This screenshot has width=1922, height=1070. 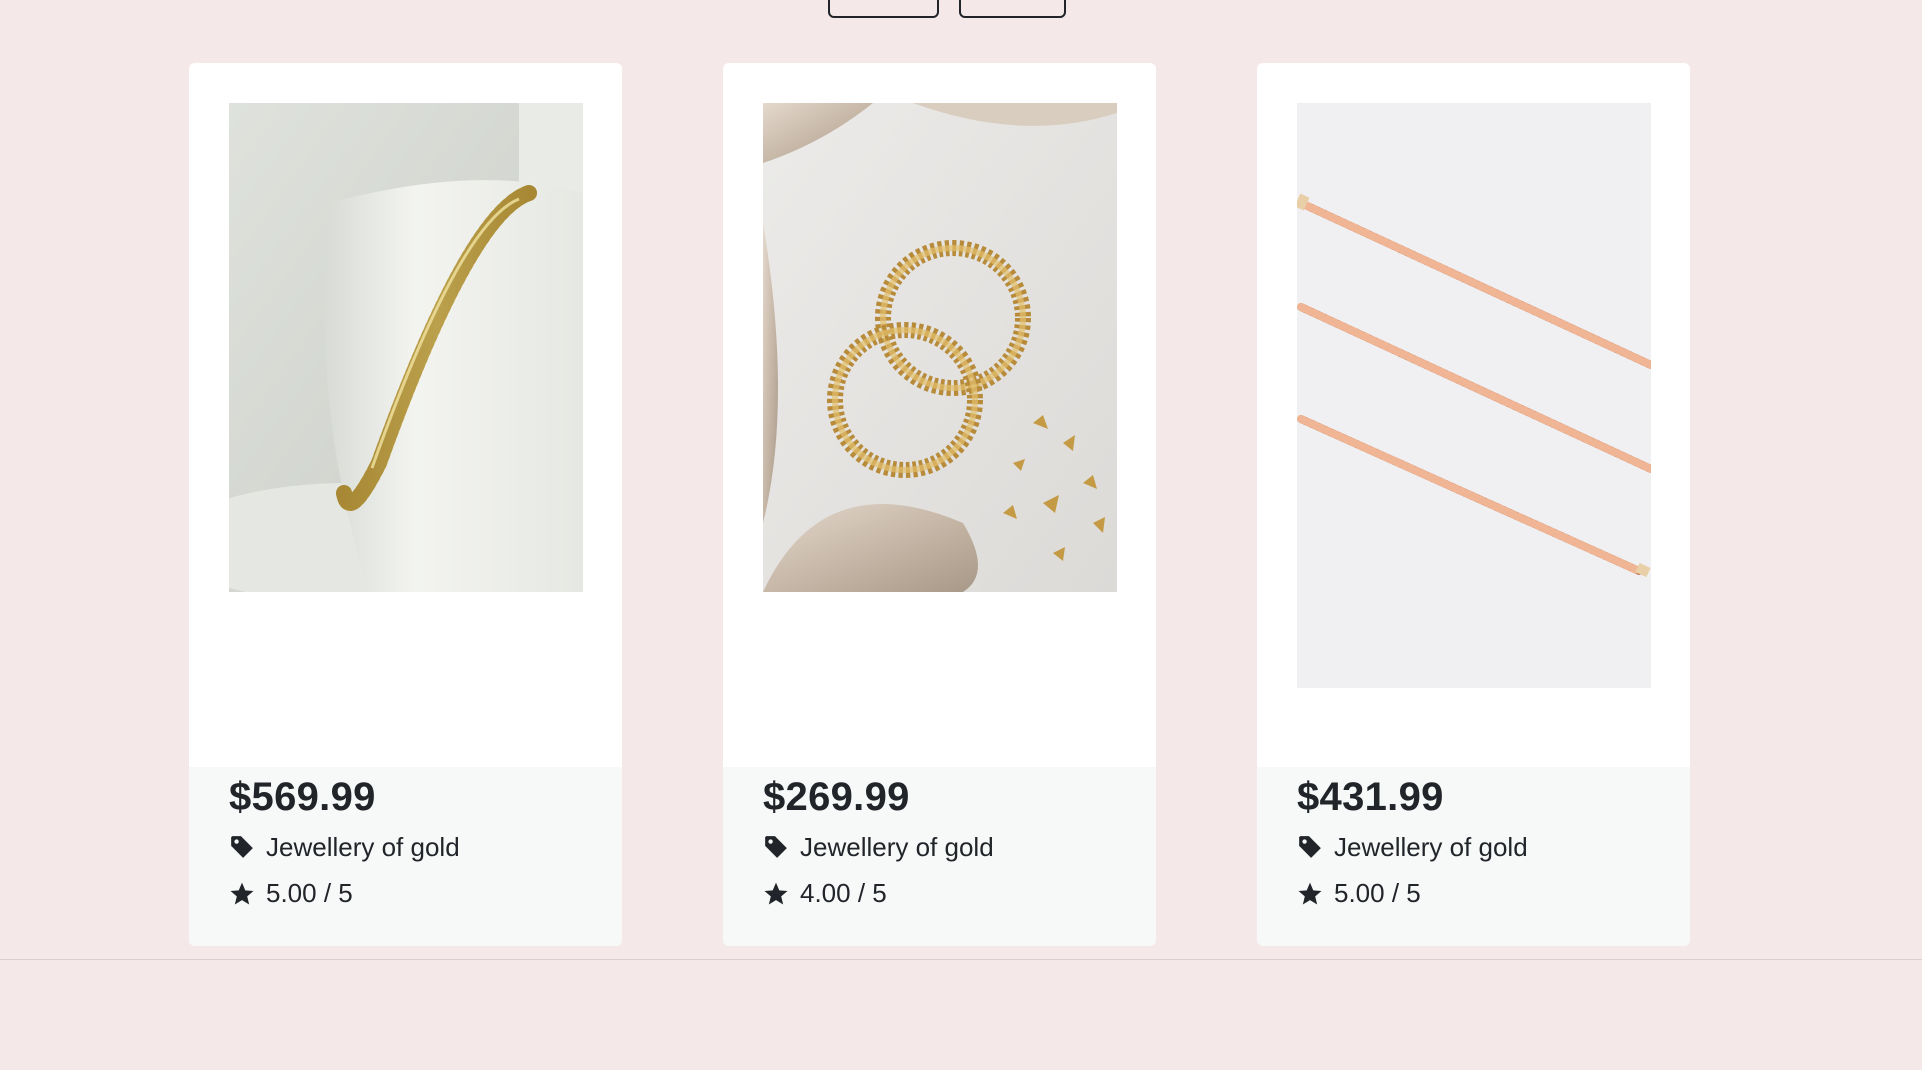 I want to click on product-image-rose-gold-rope-chain, so click(x=1474, y=395).